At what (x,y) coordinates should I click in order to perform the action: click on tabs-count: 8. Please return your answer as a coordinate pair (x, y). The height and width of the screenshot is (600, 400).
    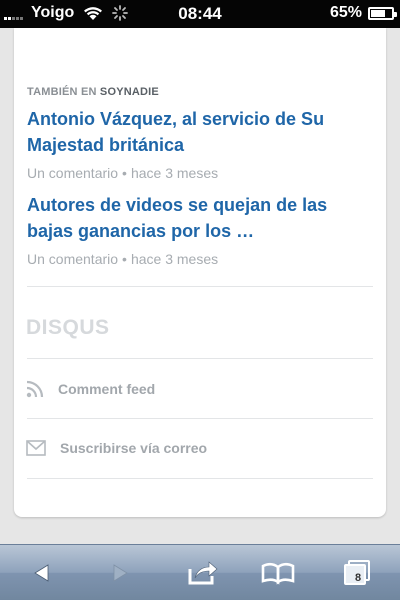
    Looking at the image, I should click on (358, 578).